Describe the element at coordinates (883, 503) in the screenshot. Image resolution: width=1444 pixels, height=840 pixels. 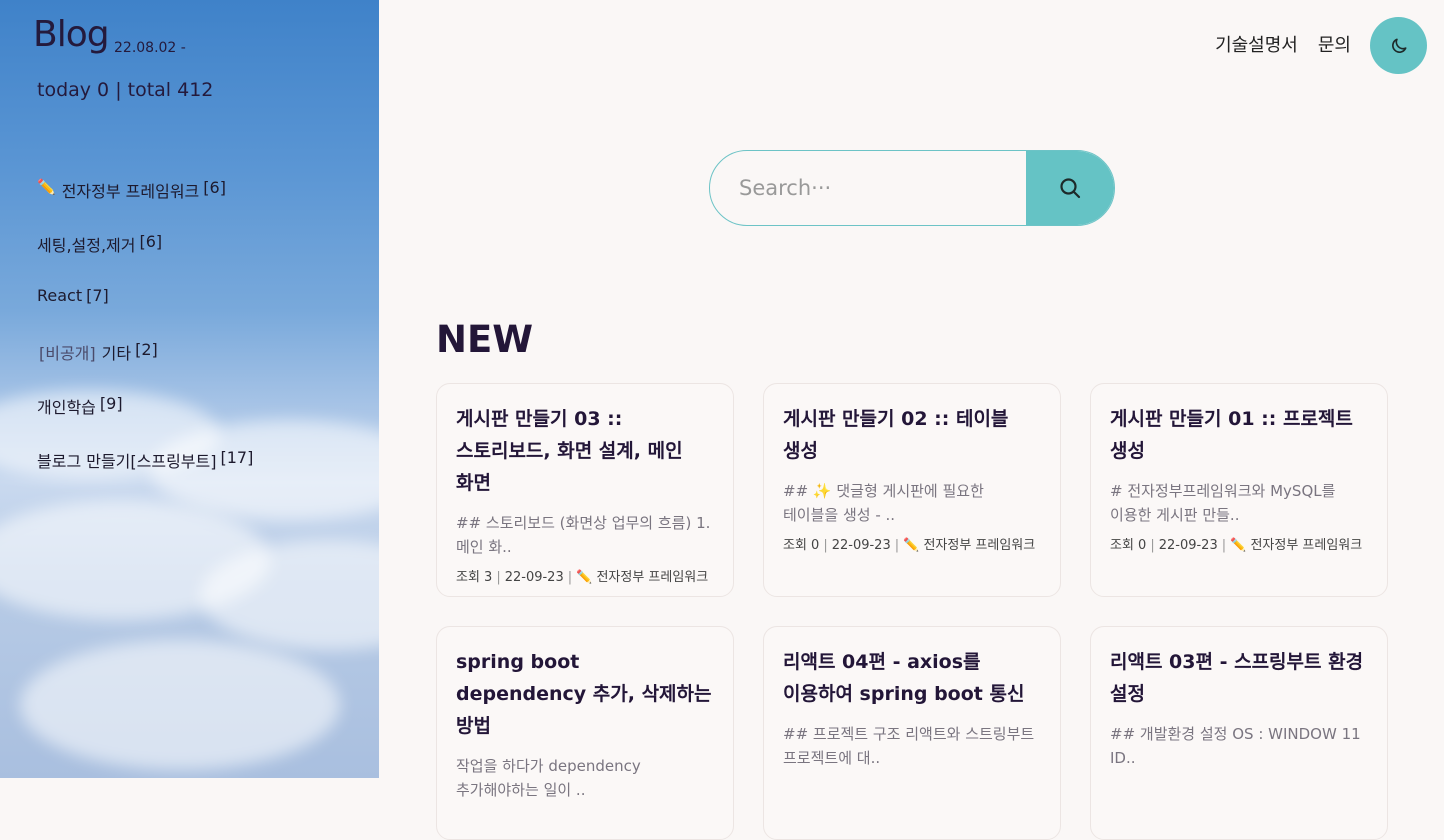
I see `post-summary: ## ✨ 댓글형 게시판에 필요한 테이블을 생성 - ..` at that location.